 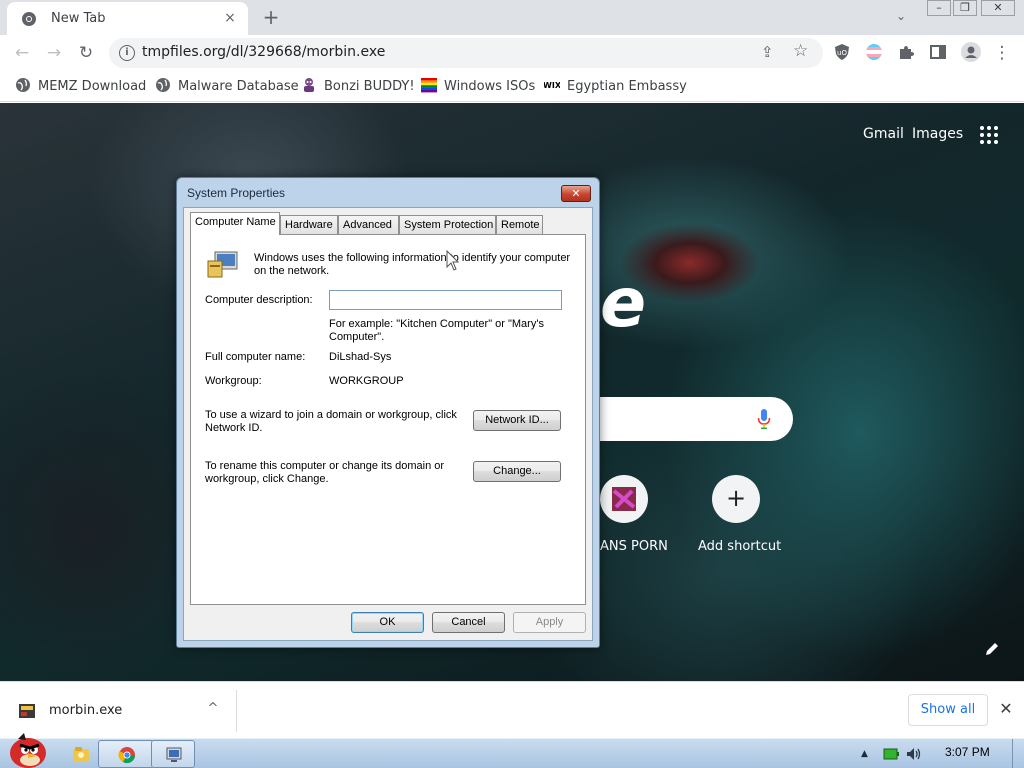 What do you see at coordinates (767, 52) in the screenshot?
I see `share-icon: ⇪` at bounding box center [767, 52].